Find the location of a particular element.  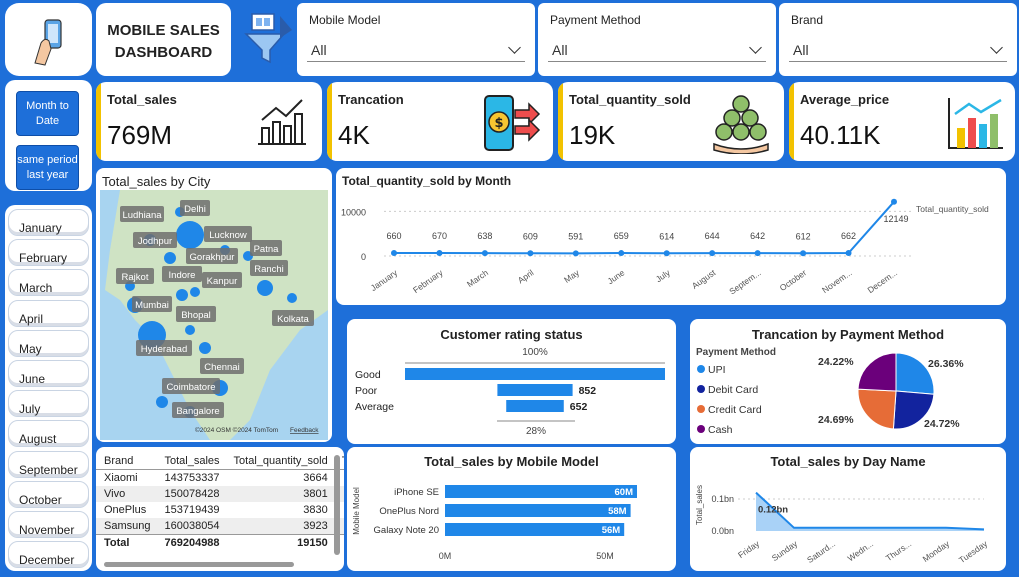

month-button-october: October is located at coordinates (48, 494).